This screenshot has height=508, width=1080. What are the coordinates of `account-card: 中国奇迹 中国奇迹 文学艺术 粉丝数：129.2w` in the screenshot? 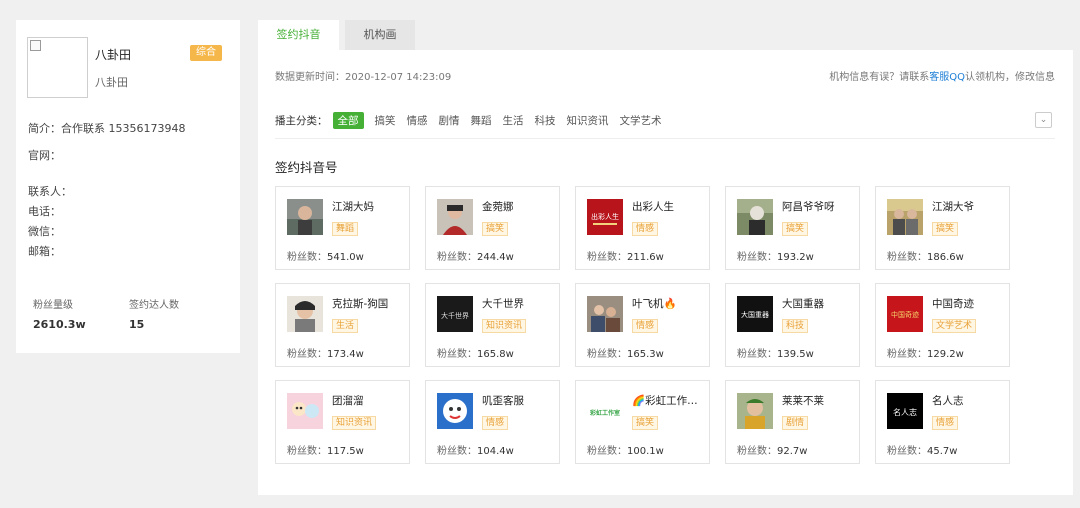 It's located at (942, 325).